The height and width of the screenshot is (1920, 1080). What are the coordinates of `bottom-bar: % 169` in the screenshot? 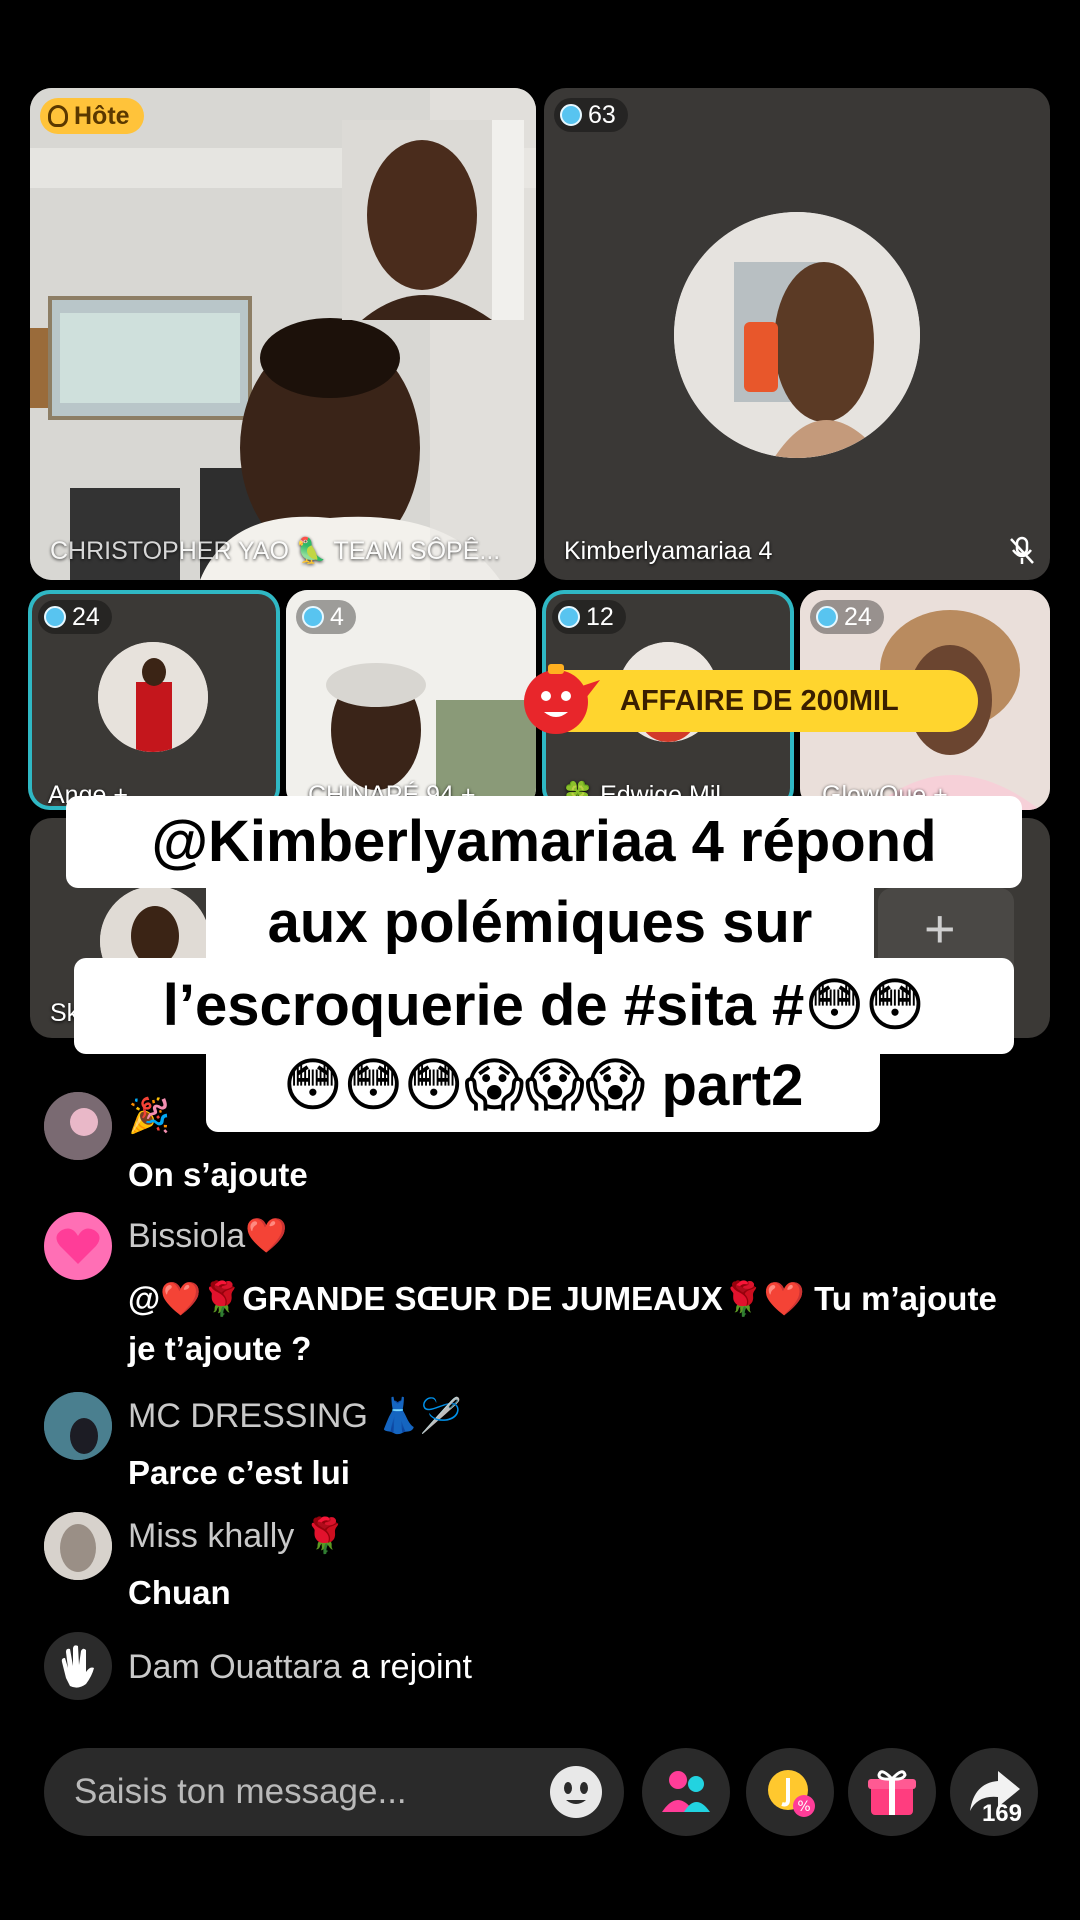 It's located at (540, 1793).